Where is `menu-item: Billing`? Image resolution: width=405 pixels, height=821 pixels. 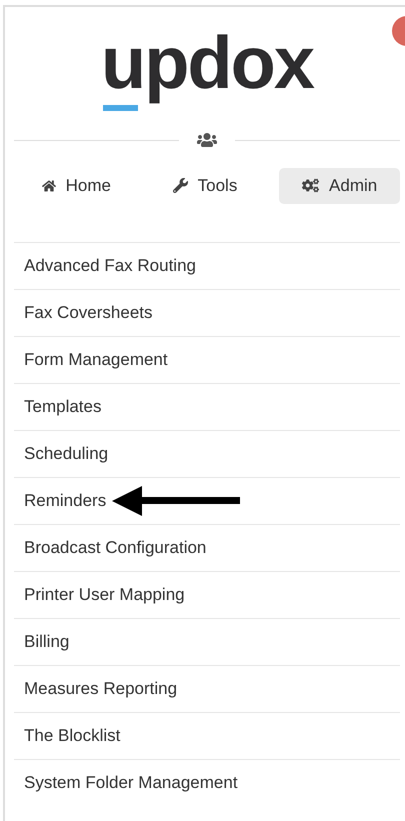 menu-item: Billing is located at coordinates (207, 641).